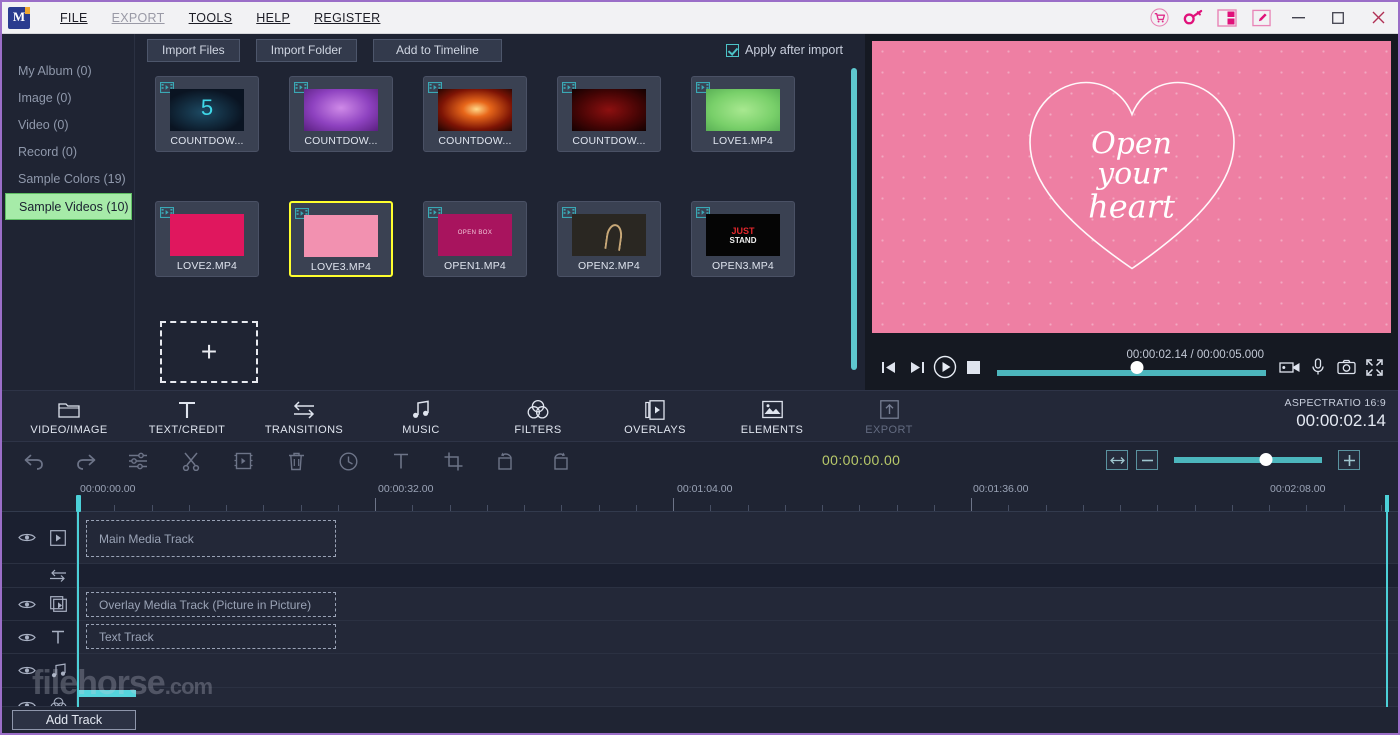  What do you see at coordinates (1349, 460) in the screenshot?
I see `zoom-in-icon` at bounding box center [1349, 460].